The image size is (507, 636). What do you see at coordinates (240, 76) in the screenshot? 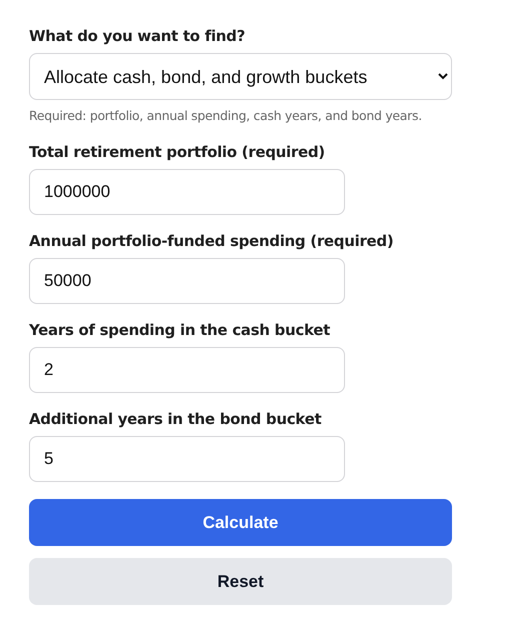
I see `goal-select: Allocate cash, bond, and growth buckets` at bounding box center [240, 76].